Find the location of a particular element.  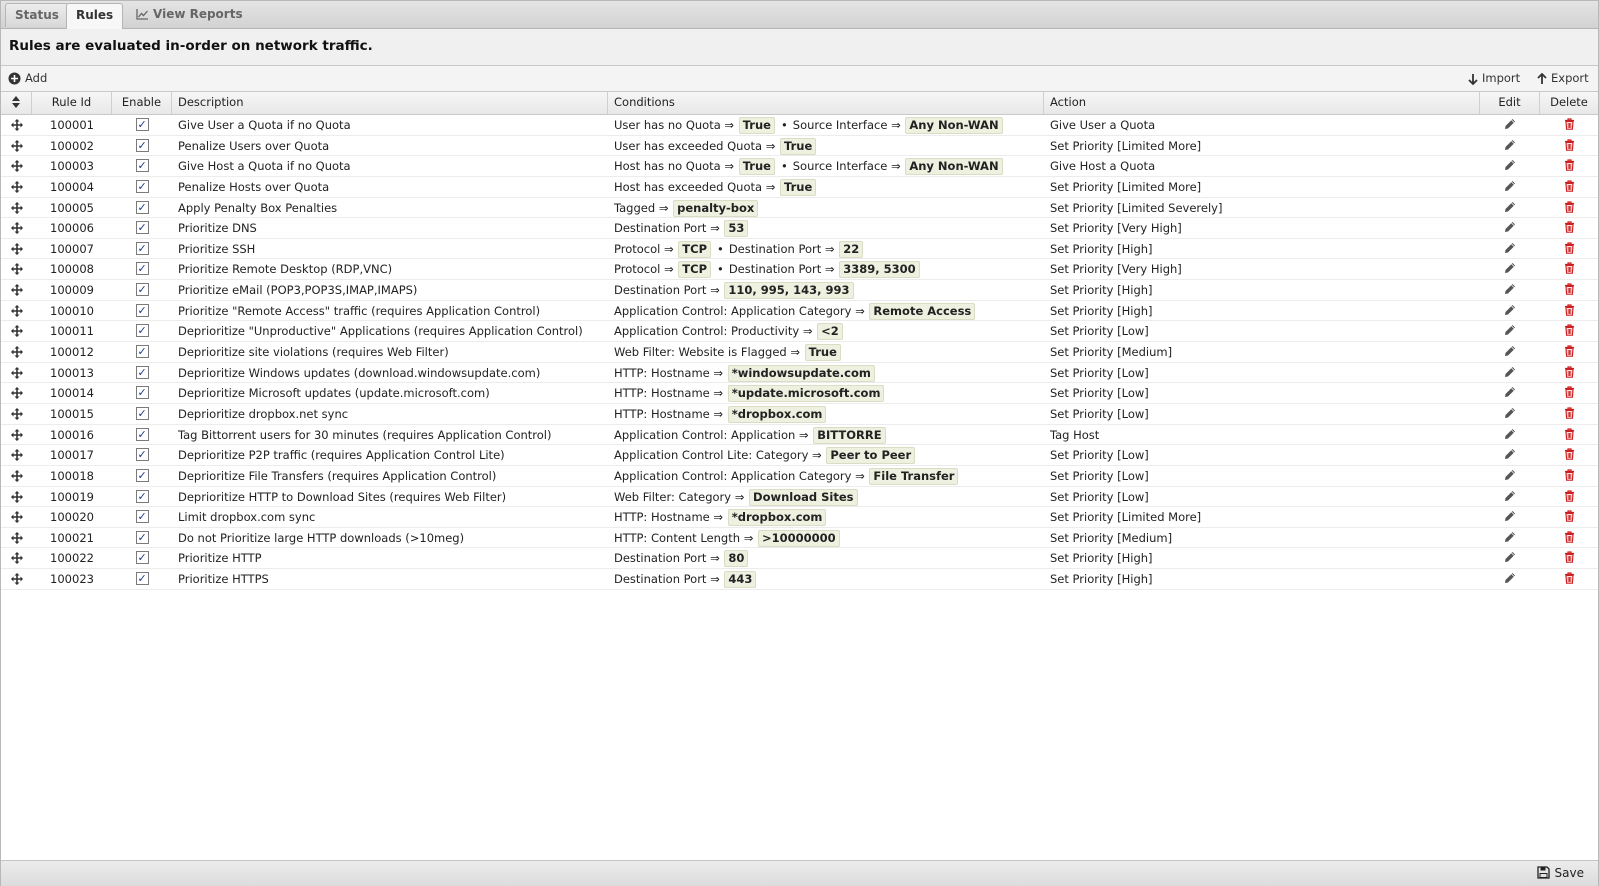

column-header-enable: Enable is located at coordinates (142, 103).